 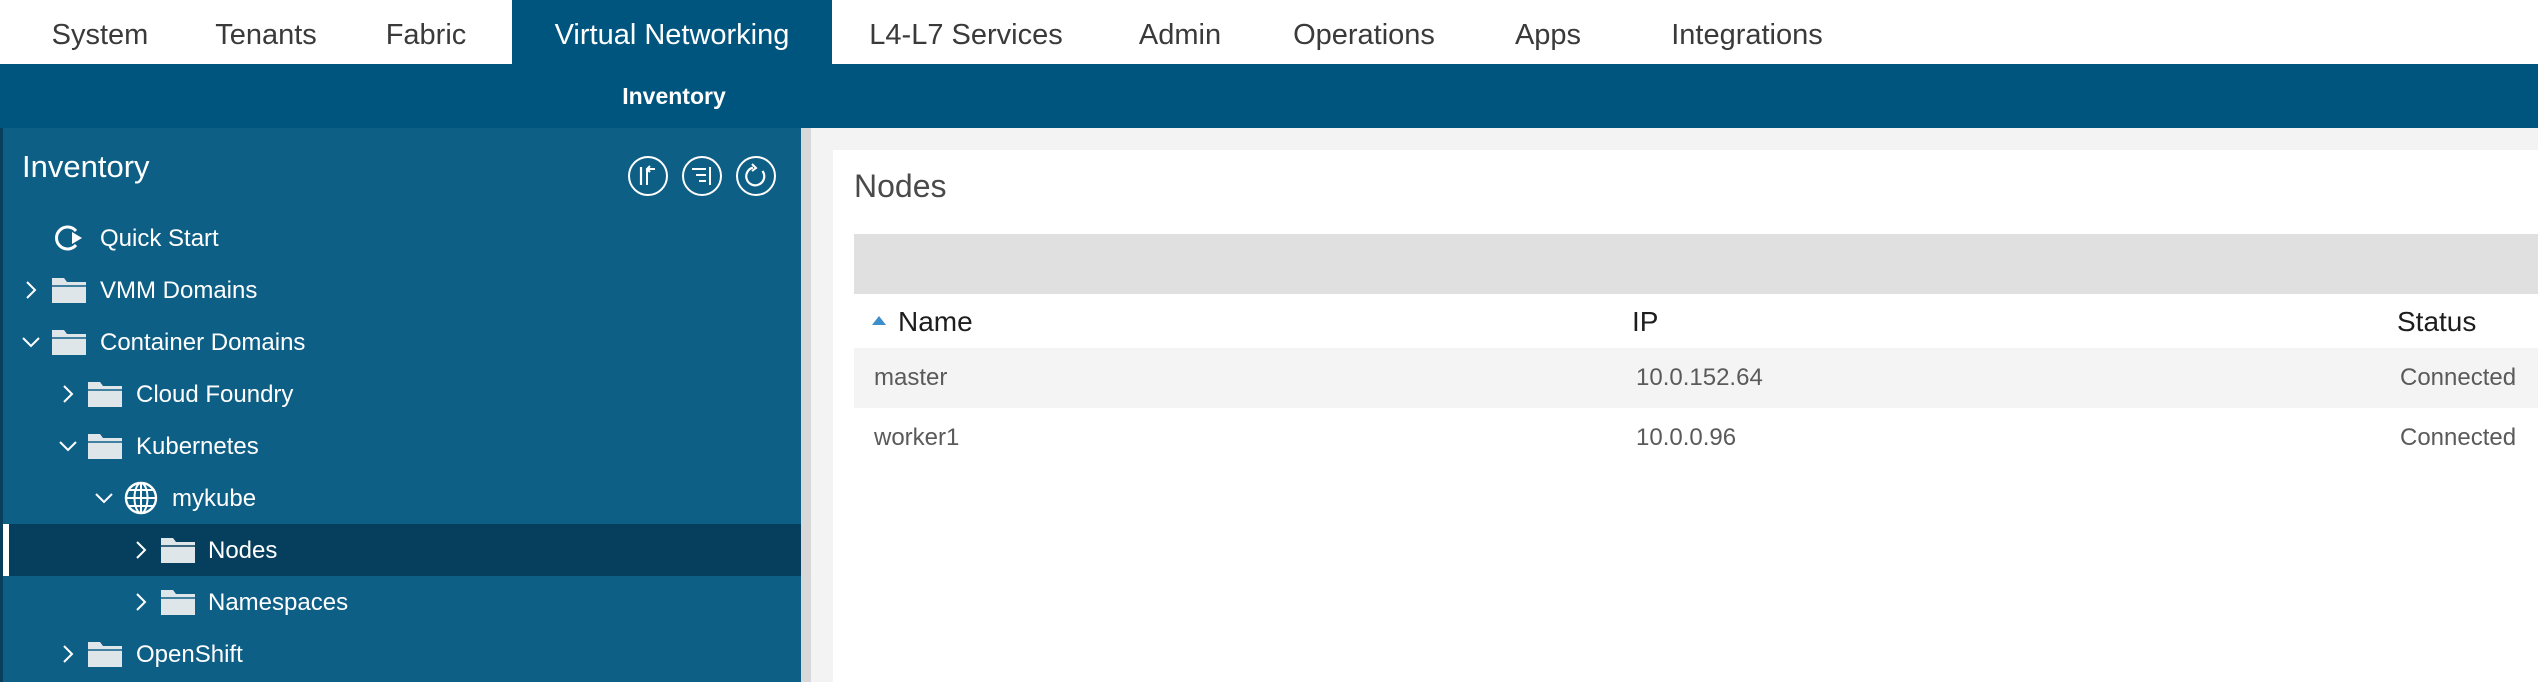 I want to click on tab-l4-l7-services: L4-L7 Services, so click(x=966, y=32).